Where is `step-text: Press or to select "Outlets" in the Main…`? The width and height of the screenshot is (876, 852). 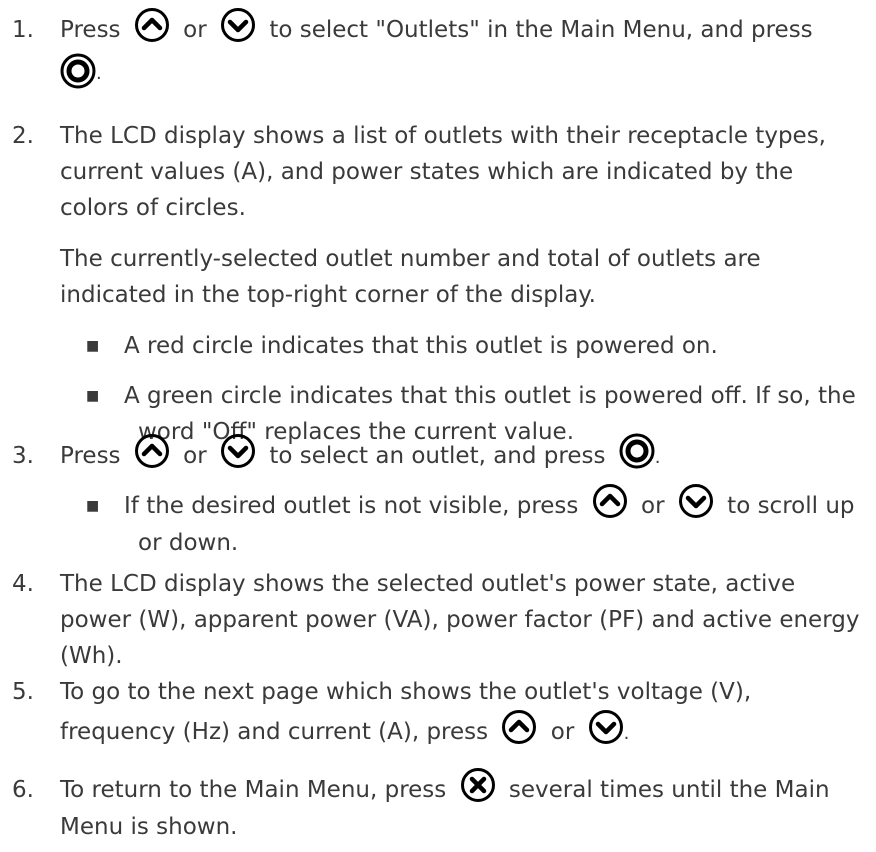
step-text: Press or to select "Outlets" in the Main… is located at coordinates (460, 30).